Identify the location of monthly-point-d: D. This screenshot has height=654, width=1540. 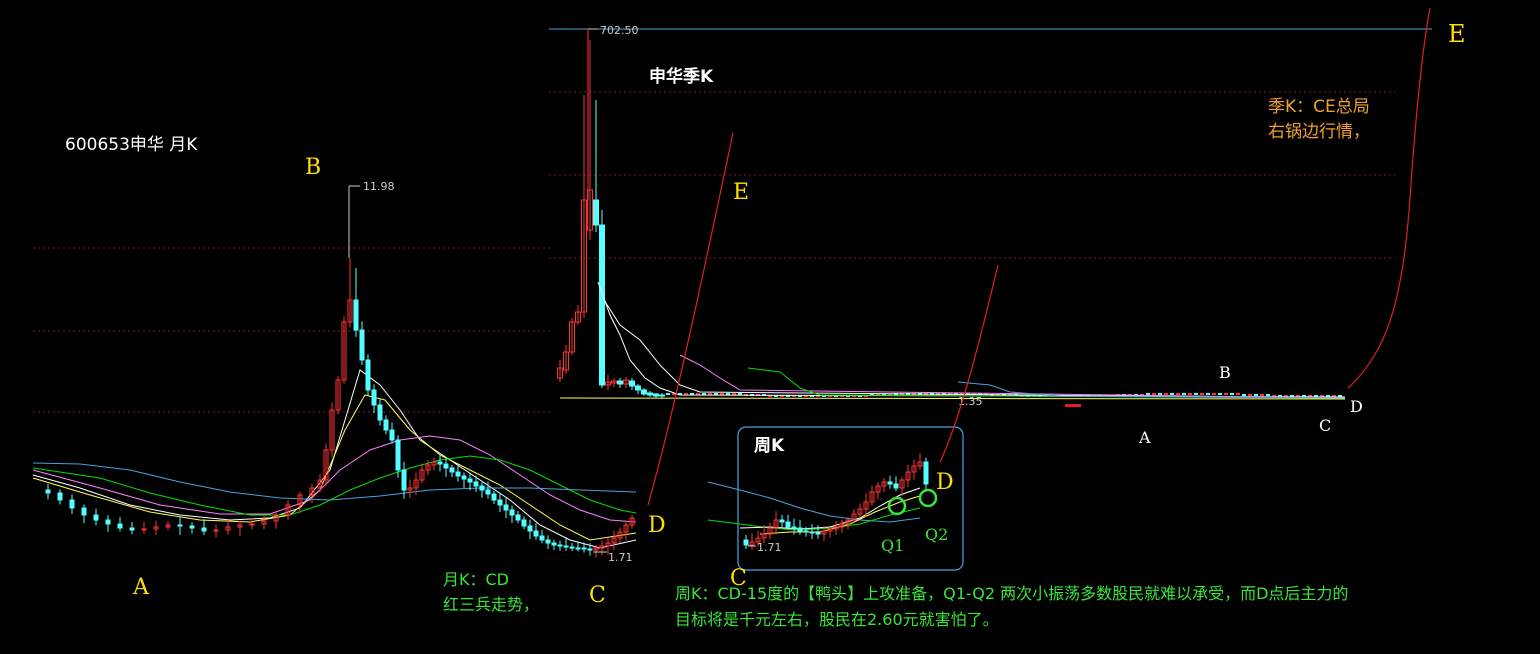
(657, 525).